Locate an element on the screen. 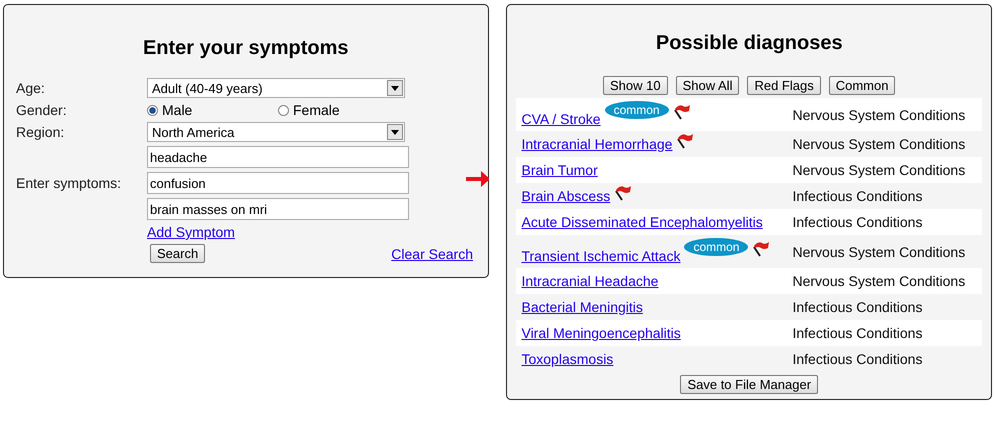  diagnosis-link: Brain Abscess is located at coordinates (565, 196).